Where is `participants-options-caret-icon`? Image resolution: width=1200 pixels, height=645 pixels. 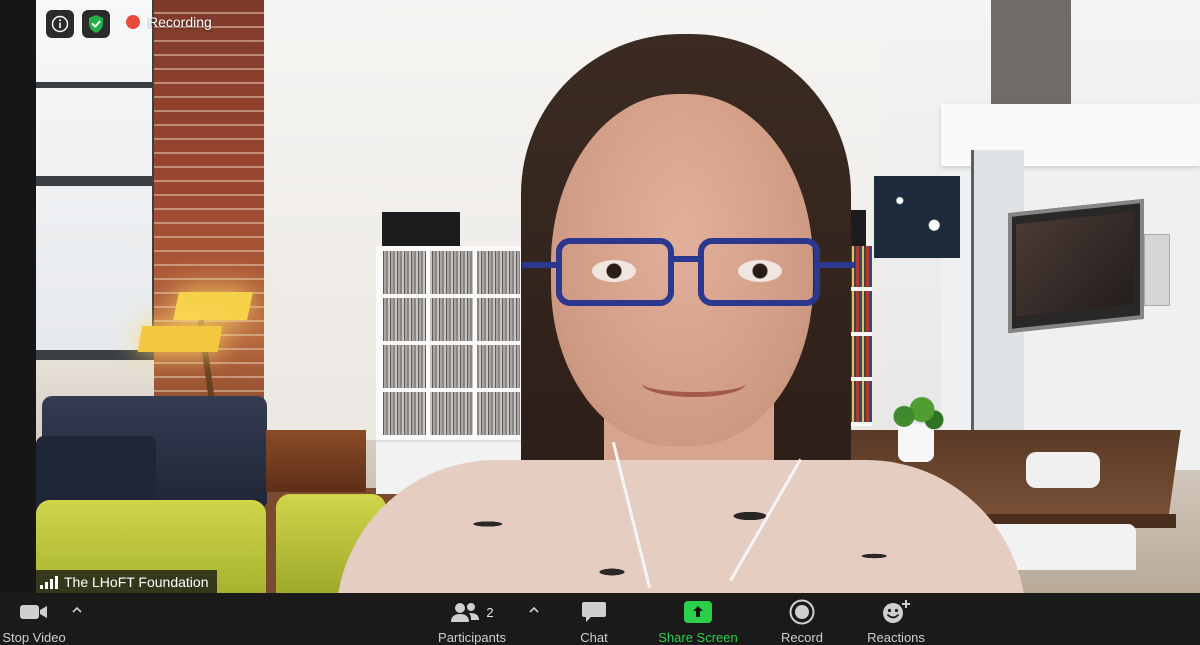
participants-options-caret-icon is located at coordinates (534, 610).